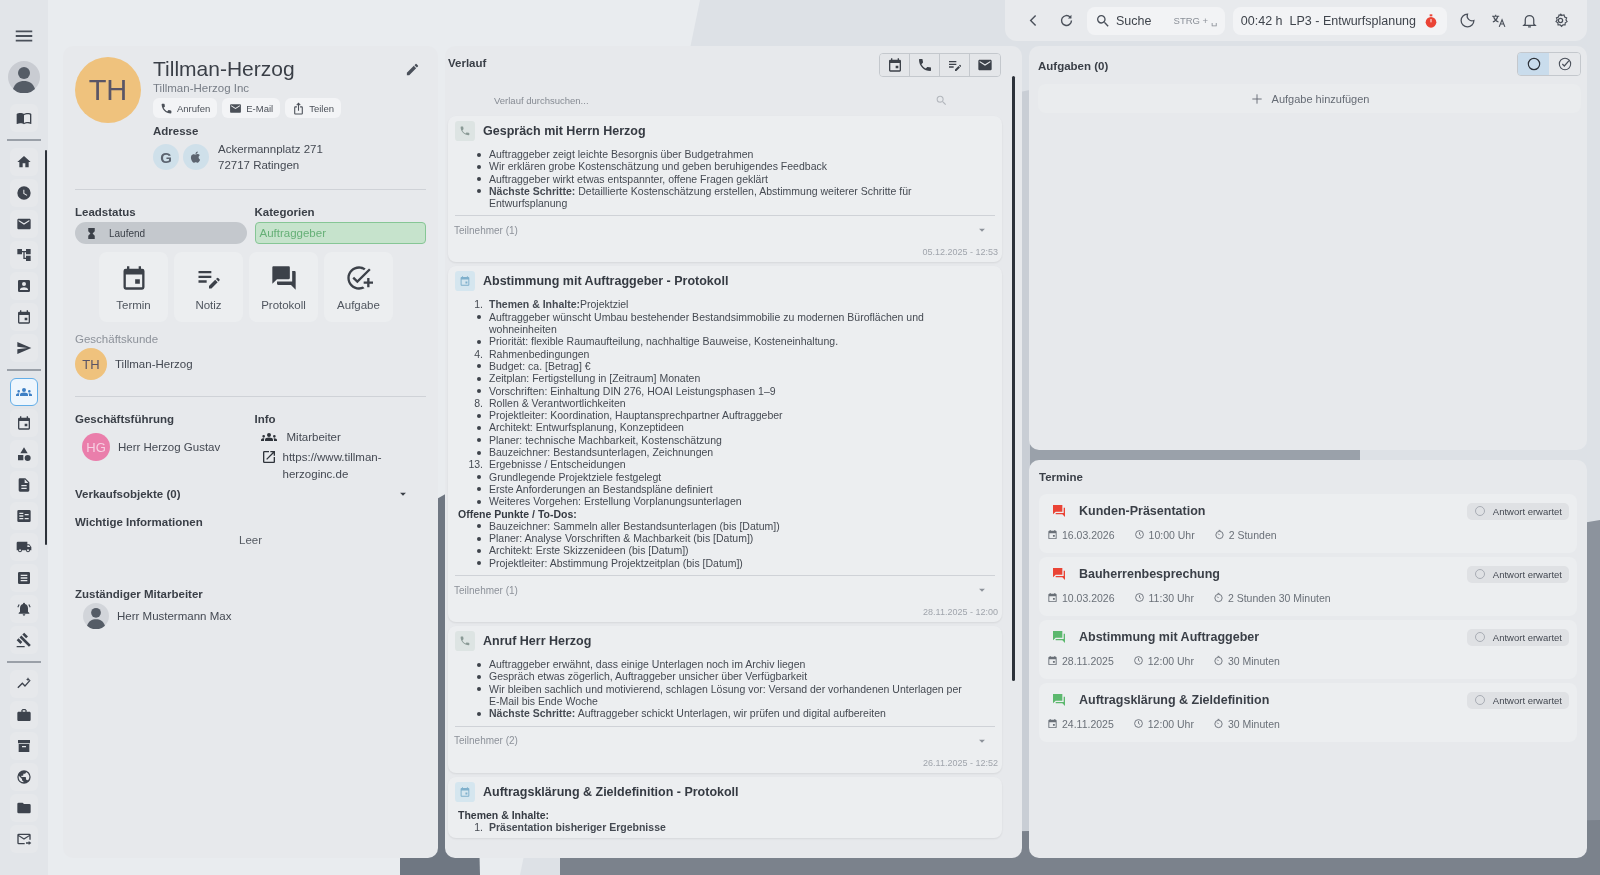 The height and width of the screenshot is (875, 1600). Describe the element at coordinates (24, 77) in the screenshot. I see `avatar-icon` at that location.